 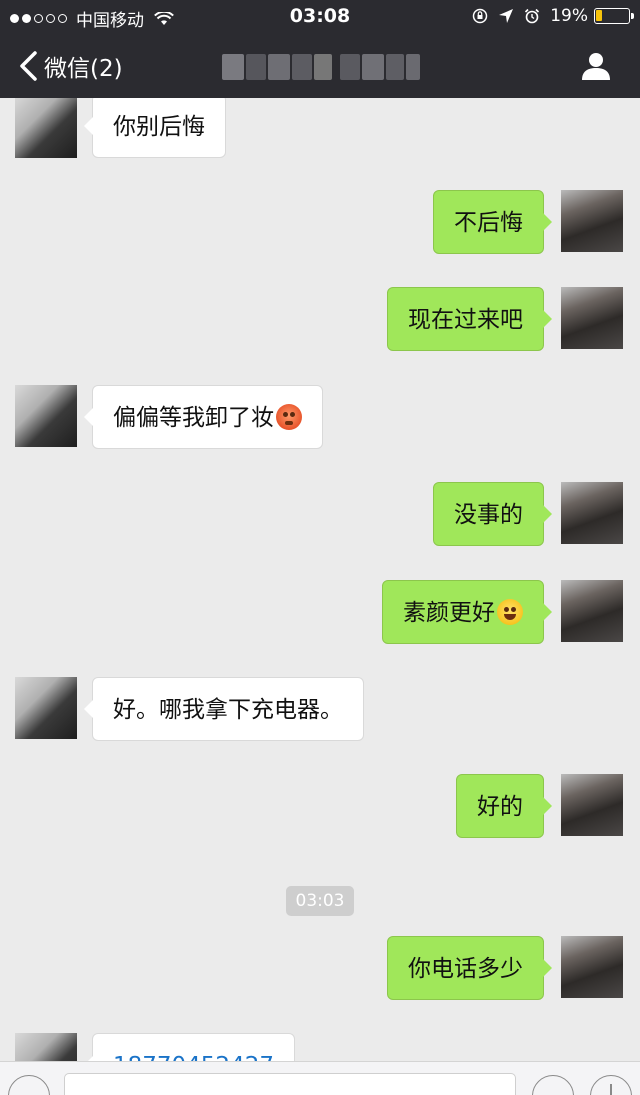 I want to click on message-input, so click(x=290, y=1084).